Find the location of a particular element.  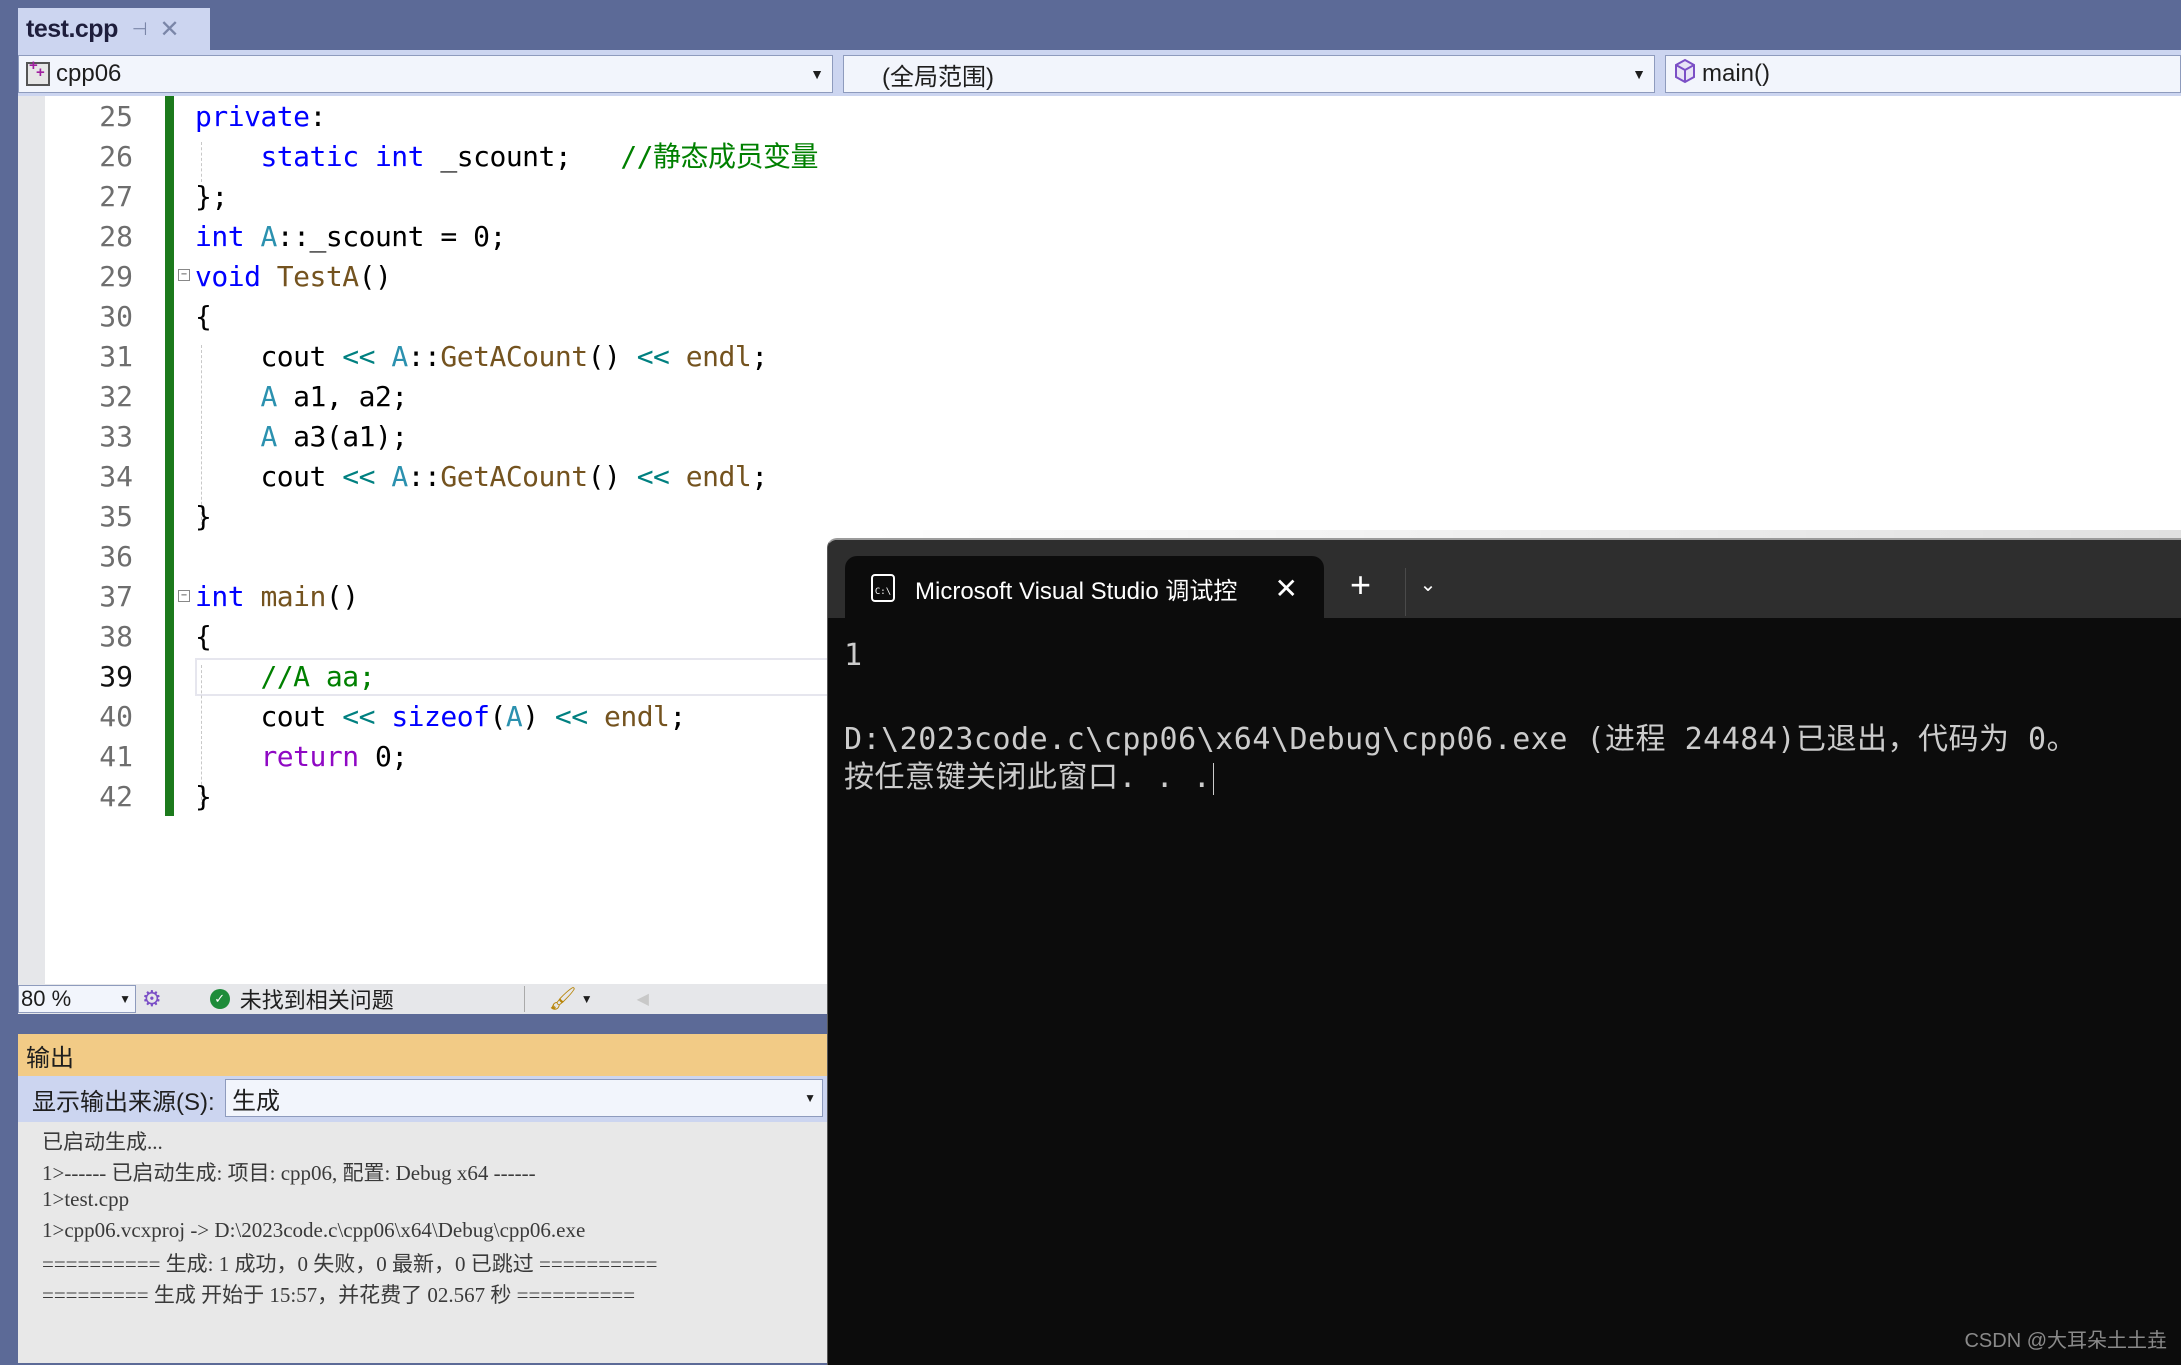

line-number: 34 is located at coordinates (116, 476).